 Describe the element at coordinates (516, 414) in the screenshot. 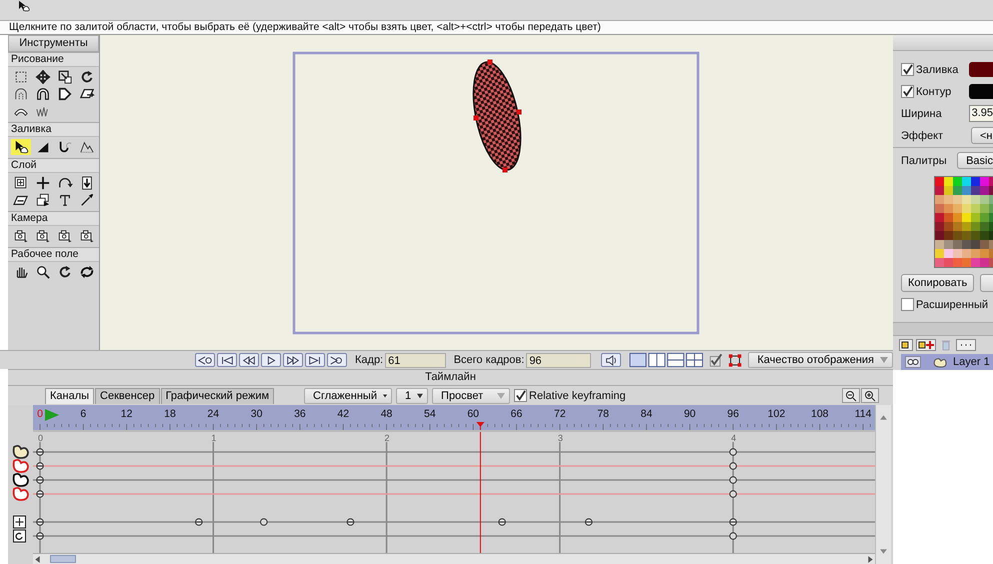

I see `ruler-label: 66` at that location.